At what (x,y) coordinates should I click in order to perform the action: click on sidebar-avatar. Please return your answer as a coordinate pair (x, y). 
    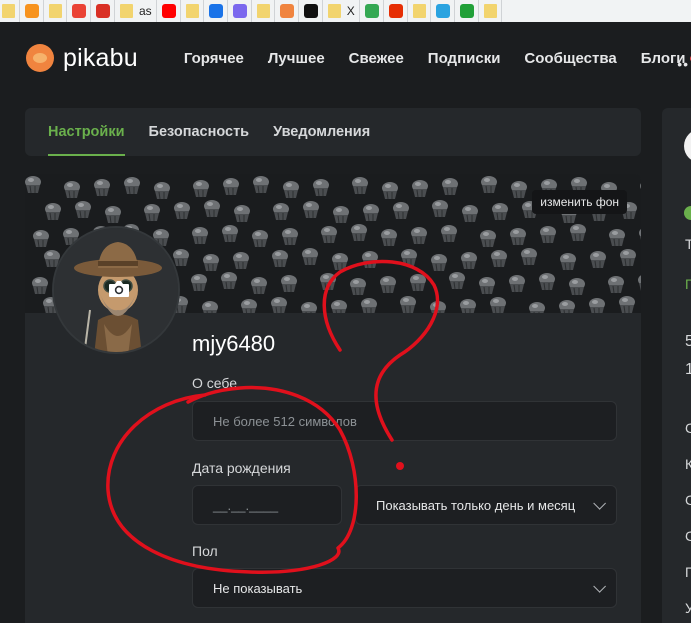
    Looking at the image, I should click on (687, 146).